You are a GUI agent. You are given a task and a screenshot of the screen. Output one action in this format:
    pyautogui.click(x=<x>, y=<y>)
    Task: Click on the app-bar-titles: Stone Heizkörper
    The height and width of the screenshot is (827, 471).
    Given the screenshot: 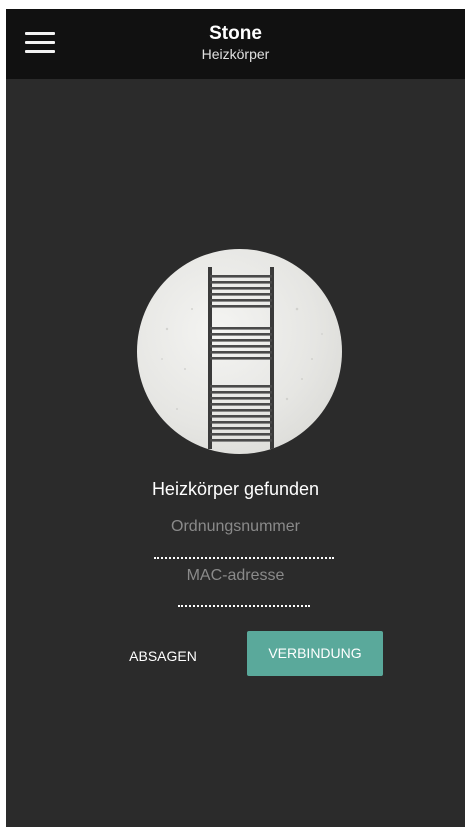 What is the action you would take?
    pyautogui.click(x=235, y=43)
    